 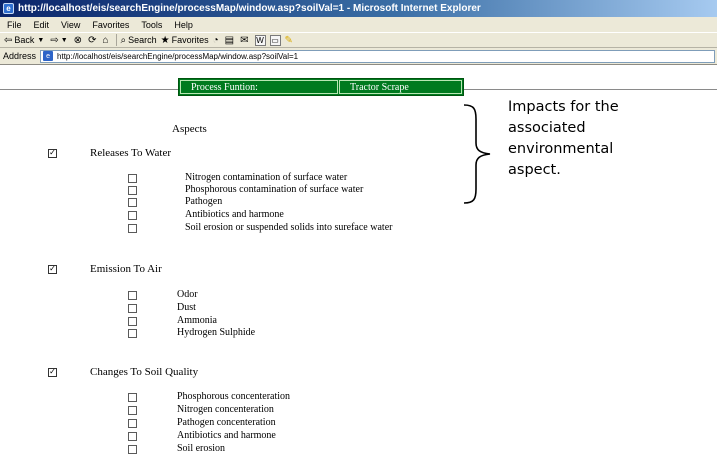 I want to click on impact-item: Ammonia, so click(x=172, y=321).